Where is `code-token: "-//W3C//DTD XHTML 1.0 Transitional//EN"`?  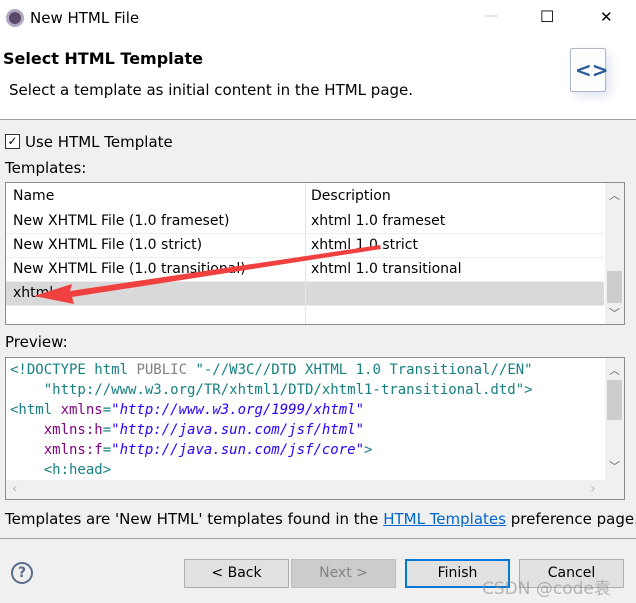 code-token: "-//W3C//DTD XHTML 1.0 Transitional//EN" is located at coordinates (364, 370).